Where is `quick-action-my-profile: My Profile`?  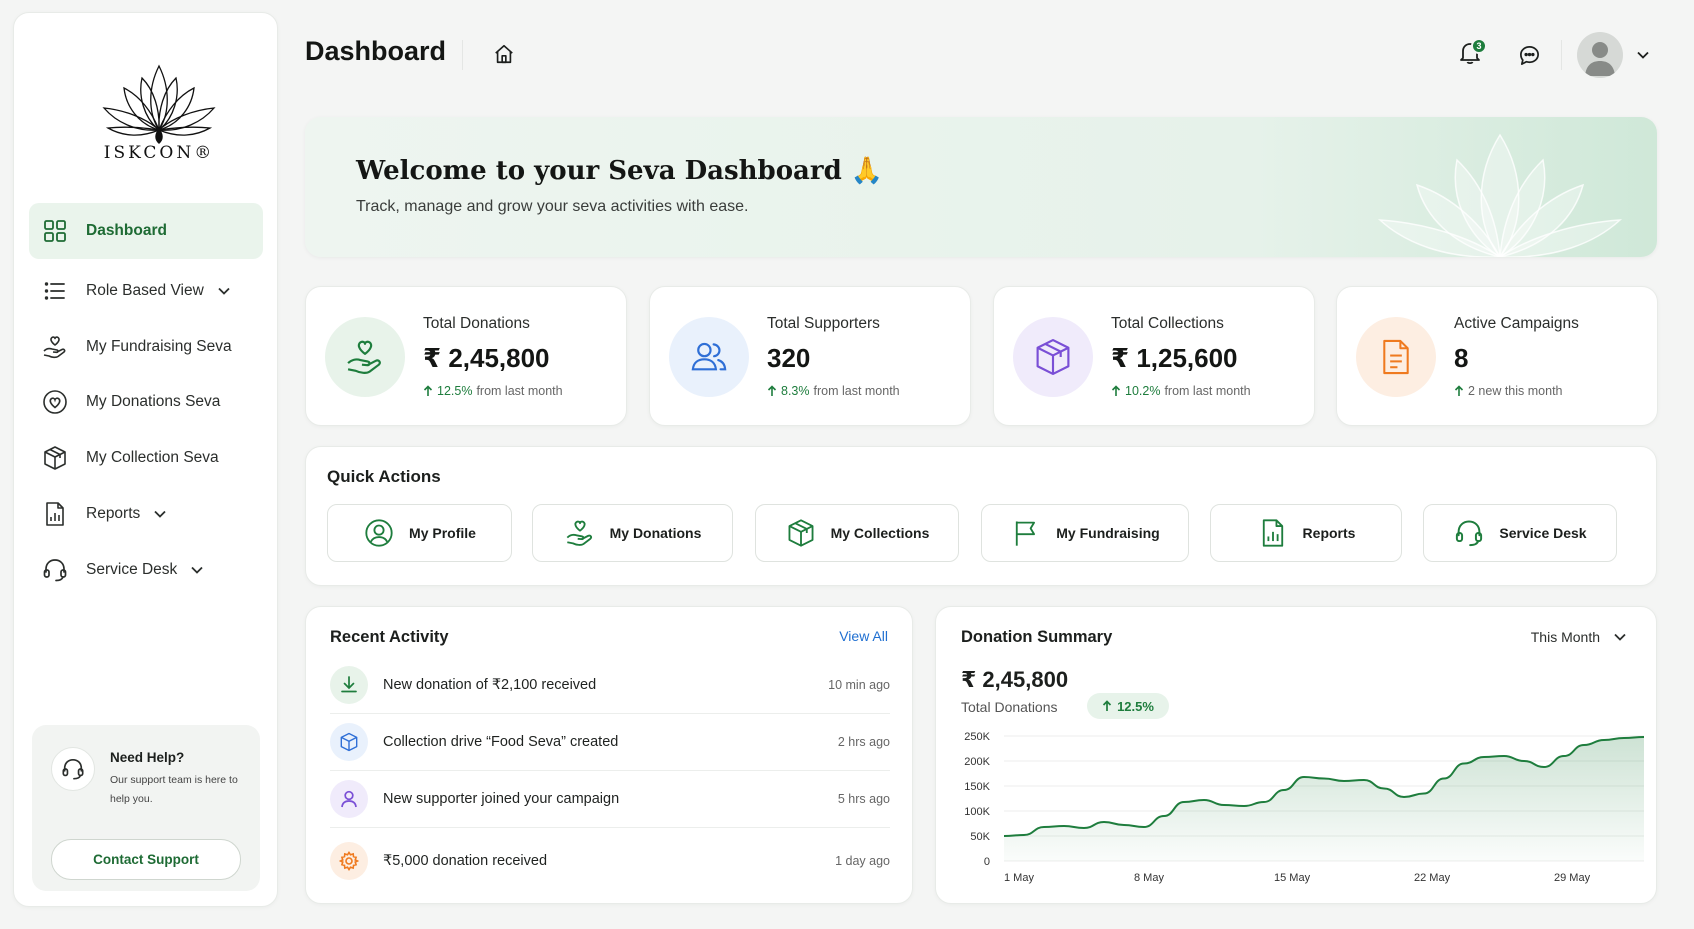 quick-action-my-profile: My Profile is located at coordinates (419, 533).